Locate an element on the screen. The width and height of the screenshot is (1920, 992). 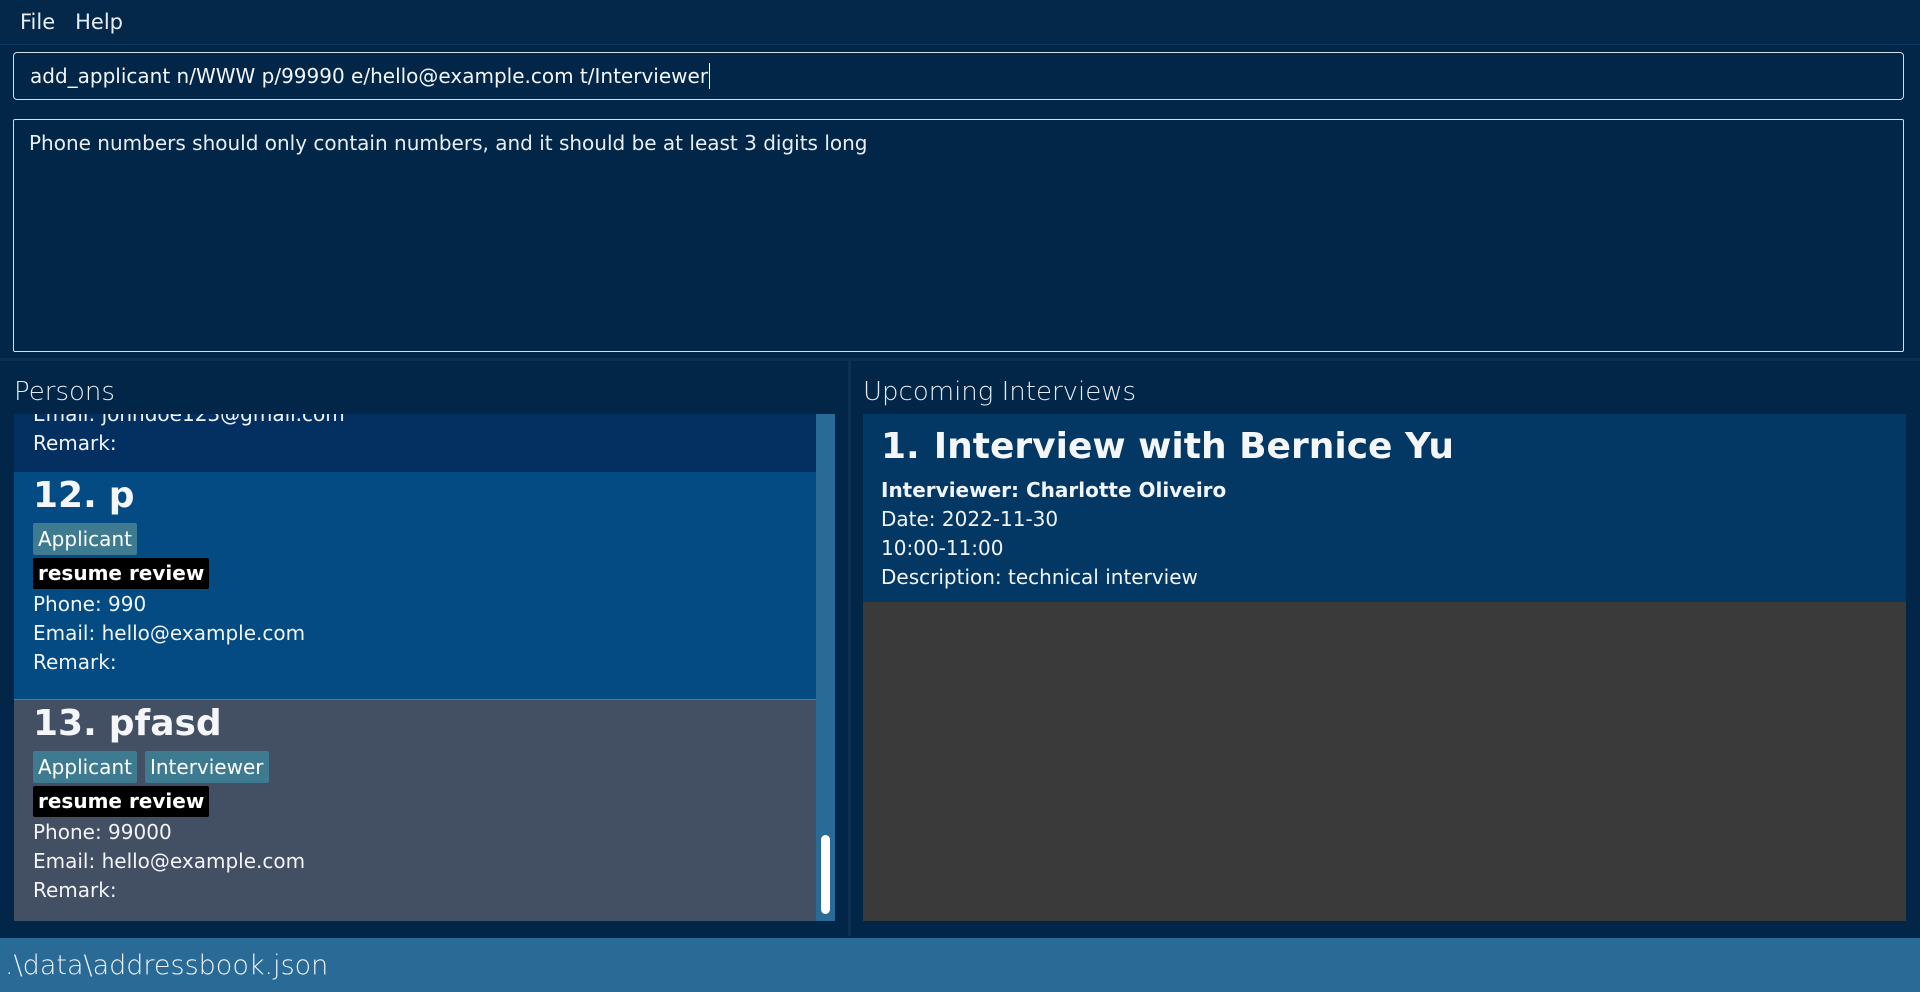
menu-bar: File Help is located at coordinates (960, 22).